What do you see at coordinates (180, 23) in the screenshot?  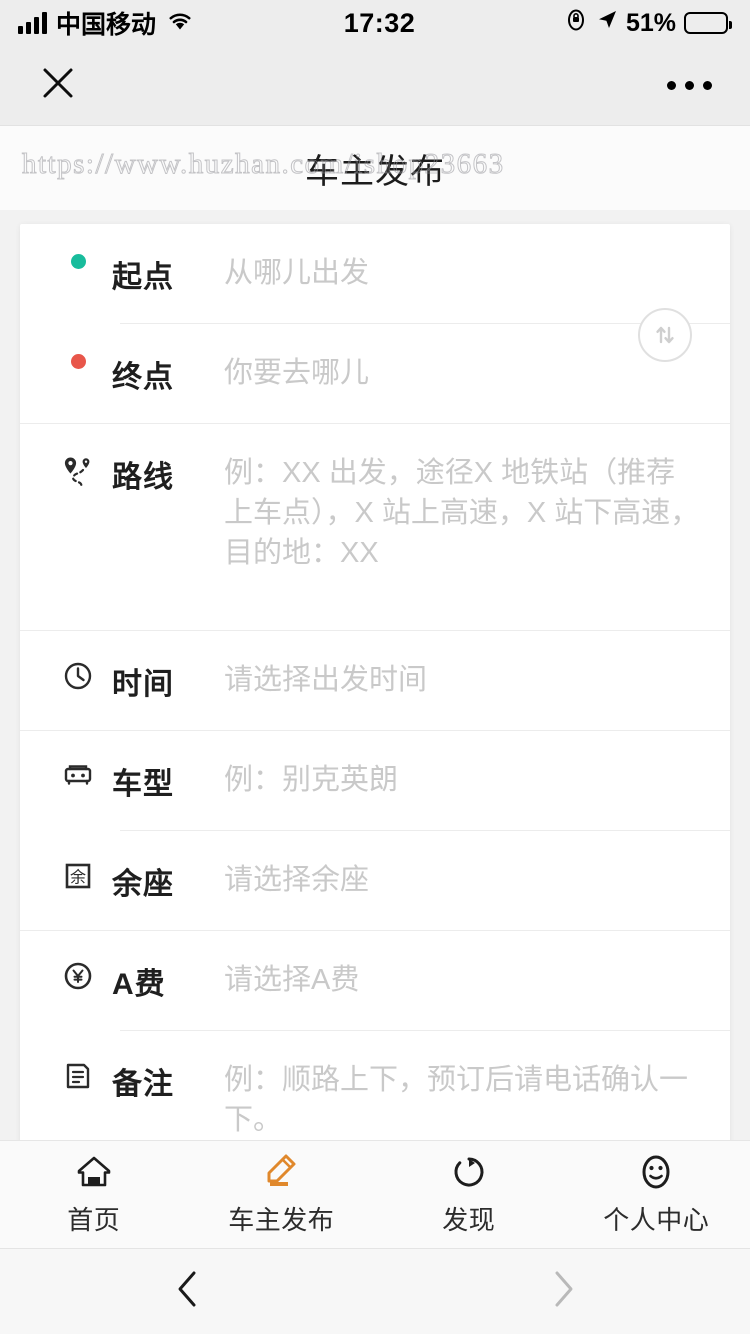 I see `wifi-icon` at bounding box center [180, 23].